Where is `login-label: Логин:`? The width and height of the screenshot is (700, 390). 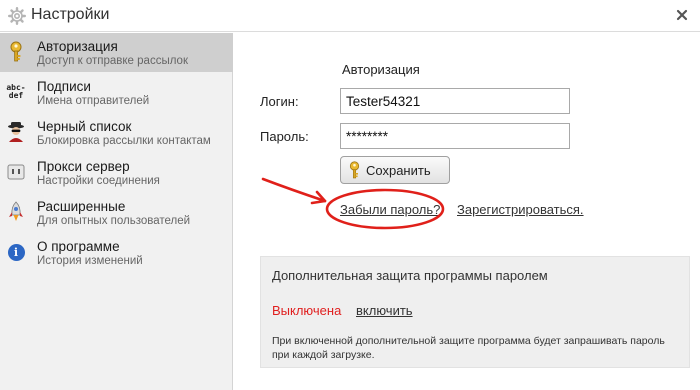
login-label: Логин: is located at coordinates (279, 101).